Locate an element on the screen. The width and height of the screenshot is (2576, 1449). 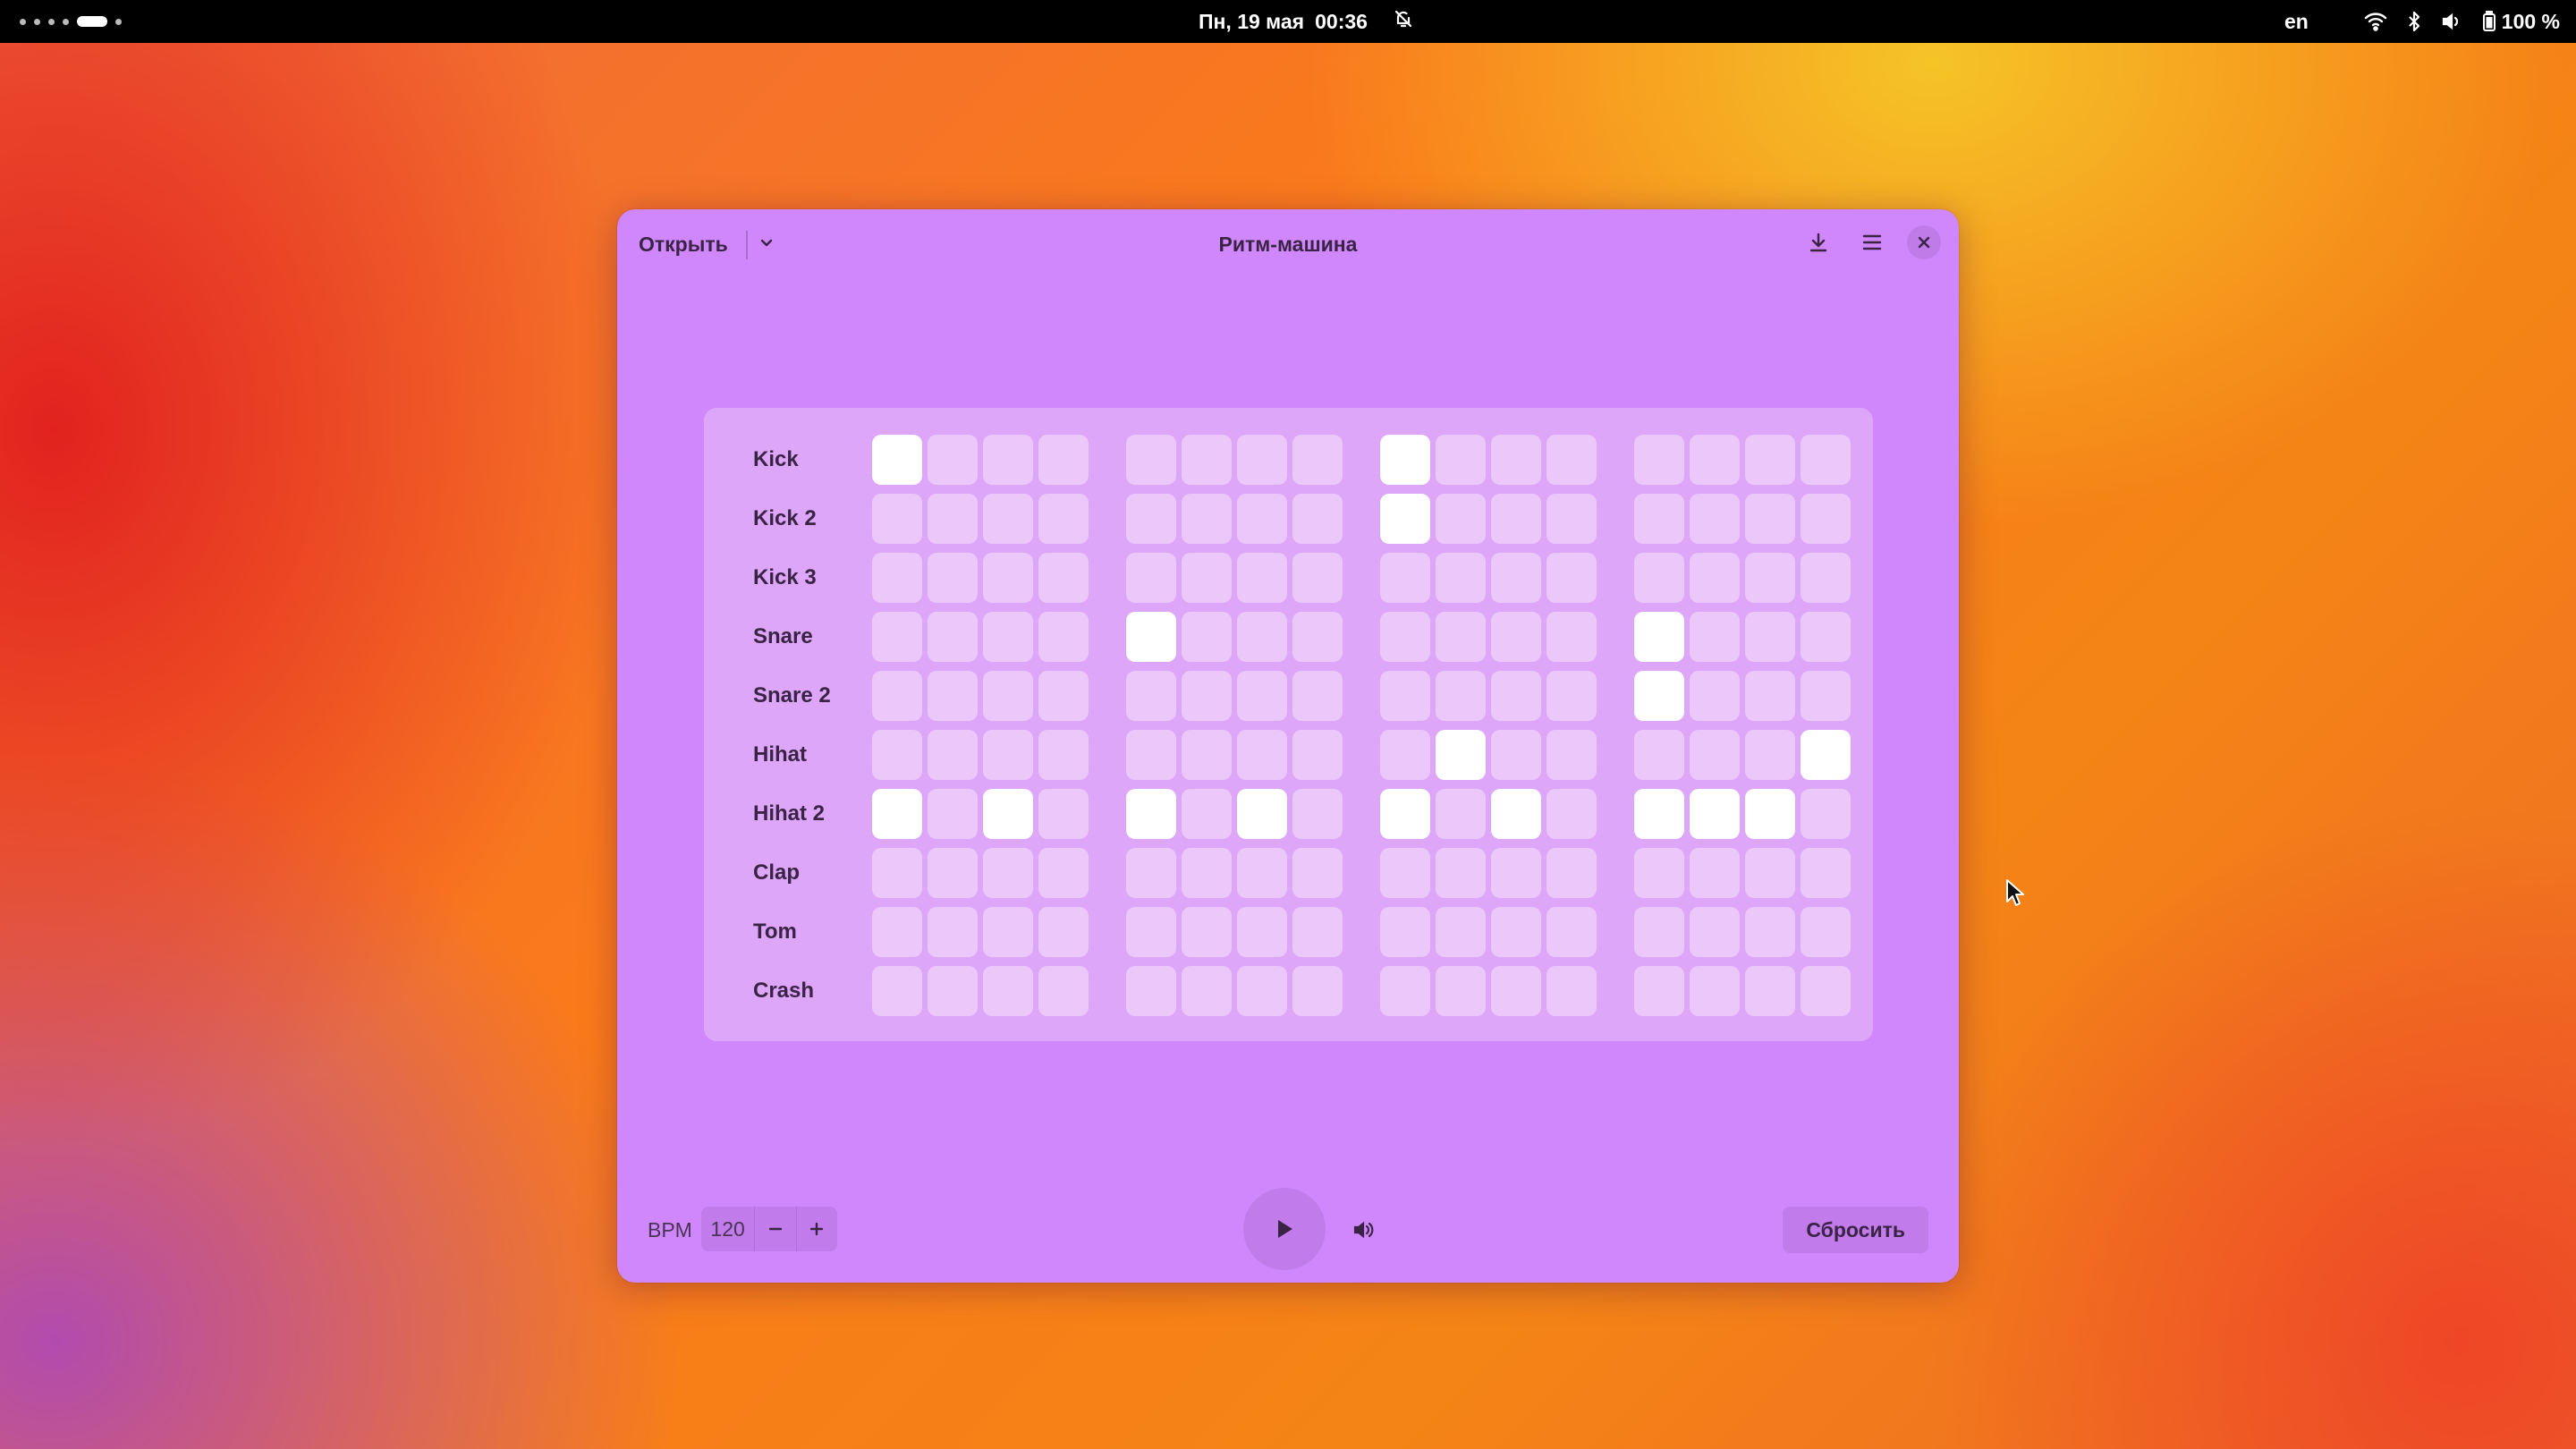
chevron-down-icon is located at coordinates (766, 244).